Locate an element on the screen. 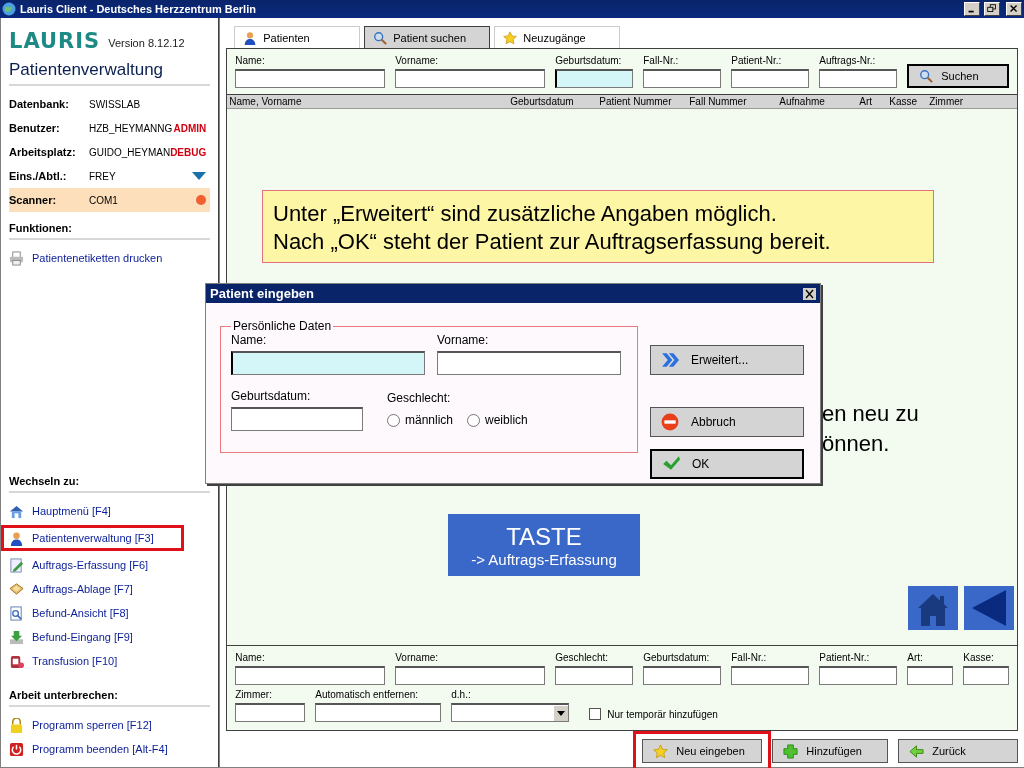  field-label: Vorname: is located at coordinates (463, 340).